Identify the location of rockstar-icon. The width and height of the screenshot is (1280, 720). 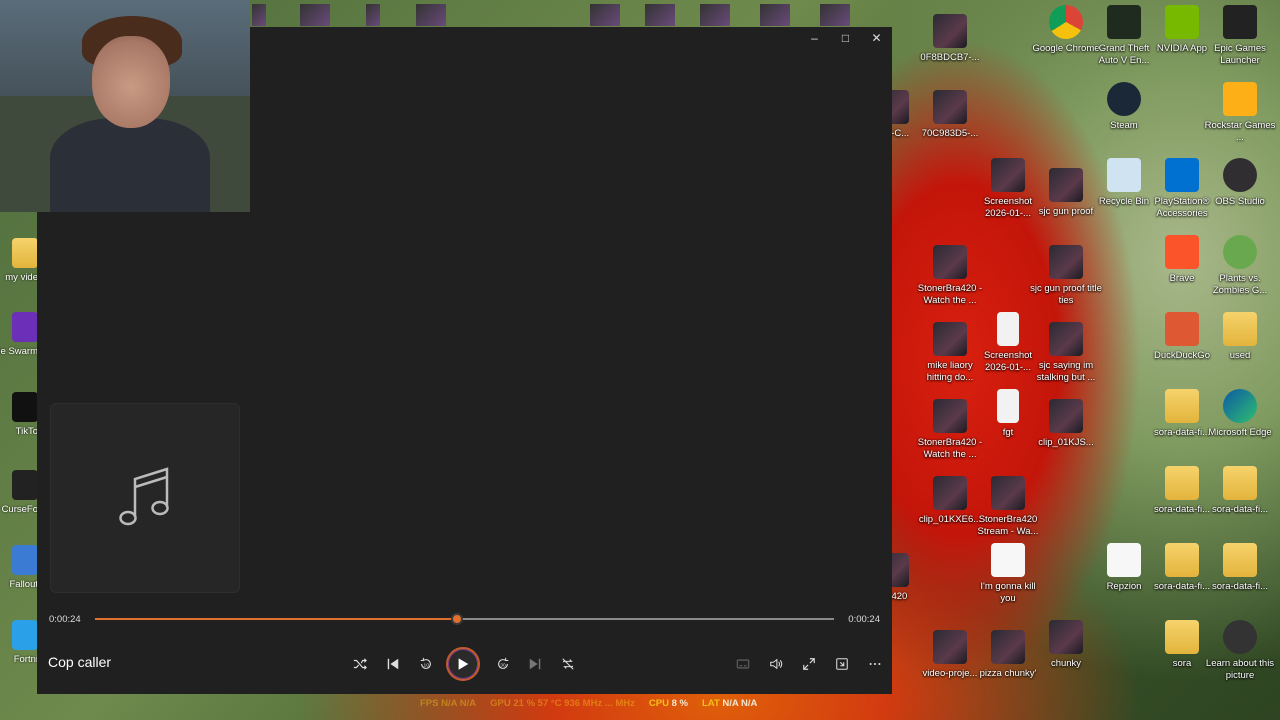
(1240, 99).